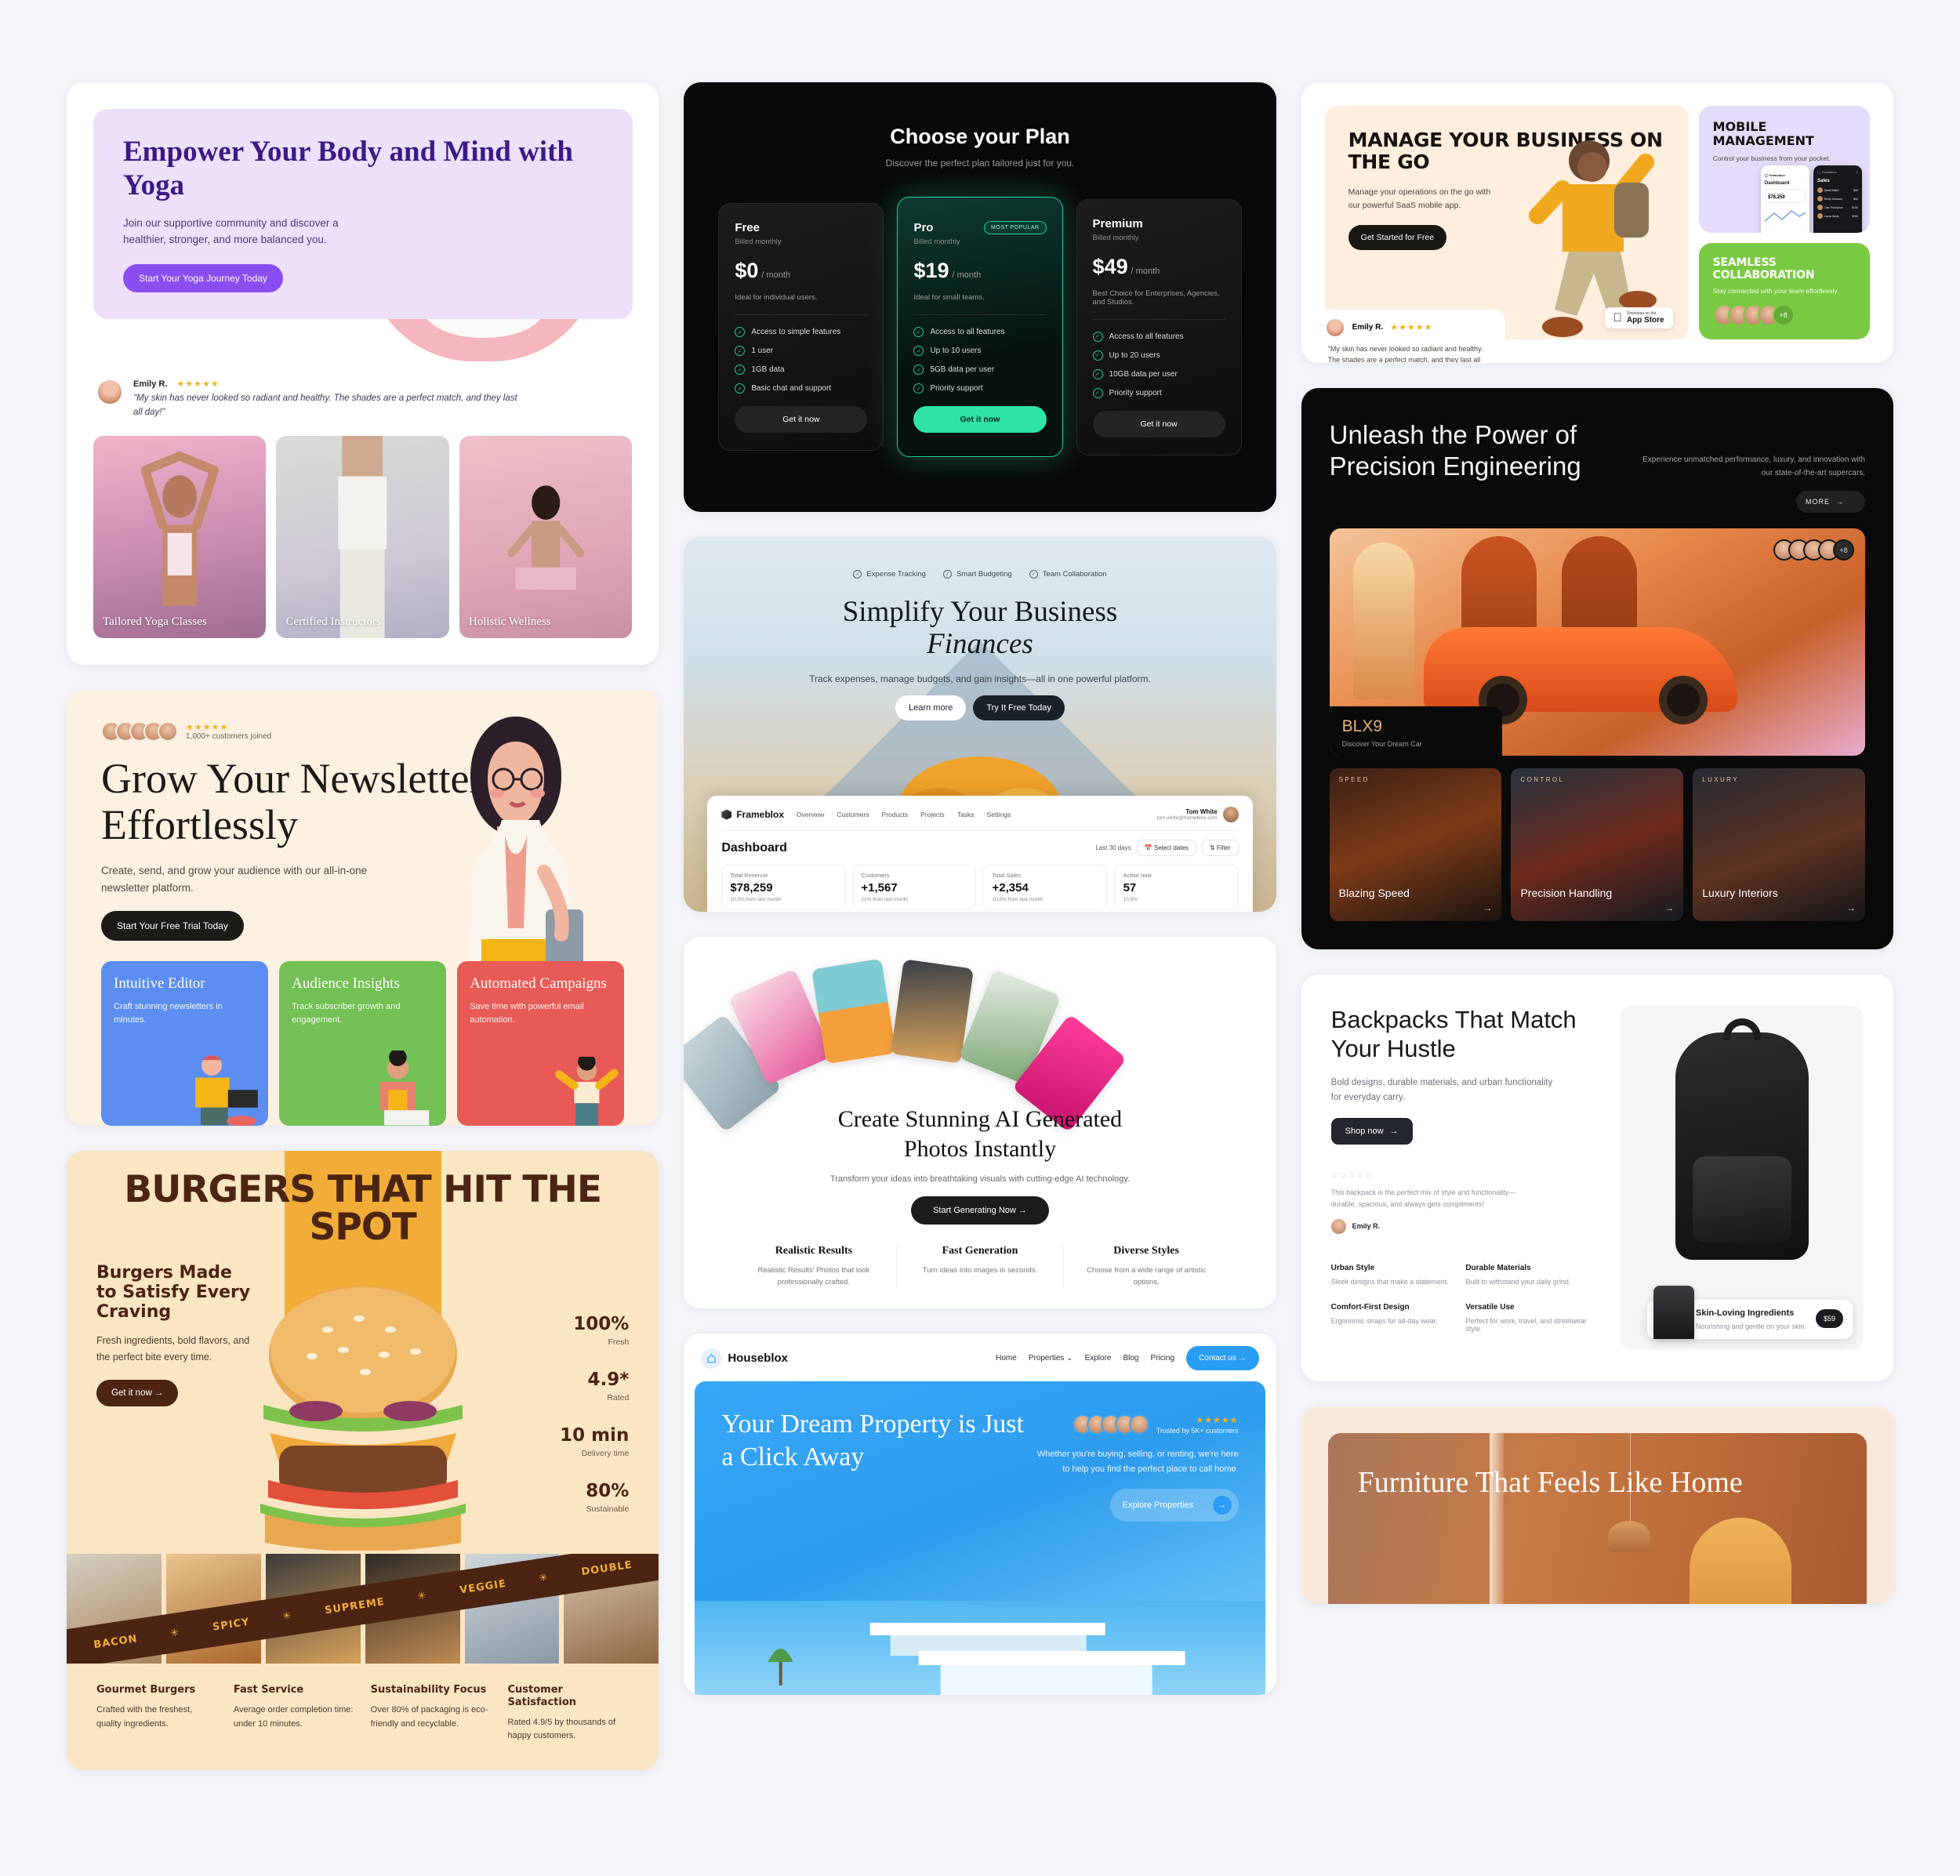 The height and width of the screenshot is (1876, 1960). I want to click on nav-link: Customers, so click(853, 814).